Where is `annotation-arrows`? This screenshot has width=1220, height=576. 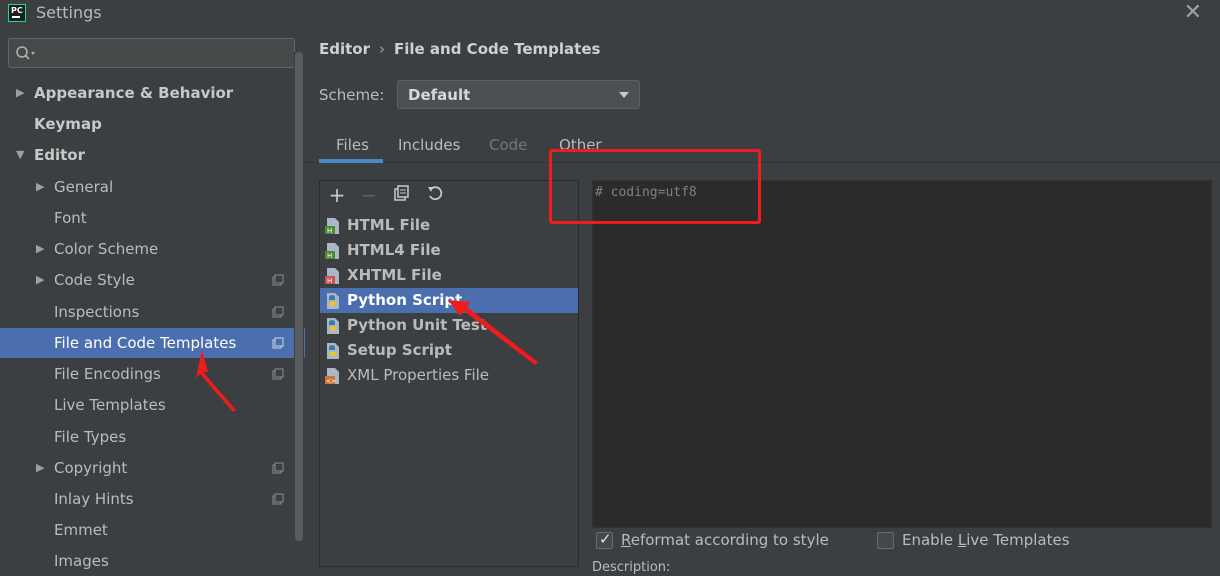
annotation-arrows is located at coordinates (367, 356).